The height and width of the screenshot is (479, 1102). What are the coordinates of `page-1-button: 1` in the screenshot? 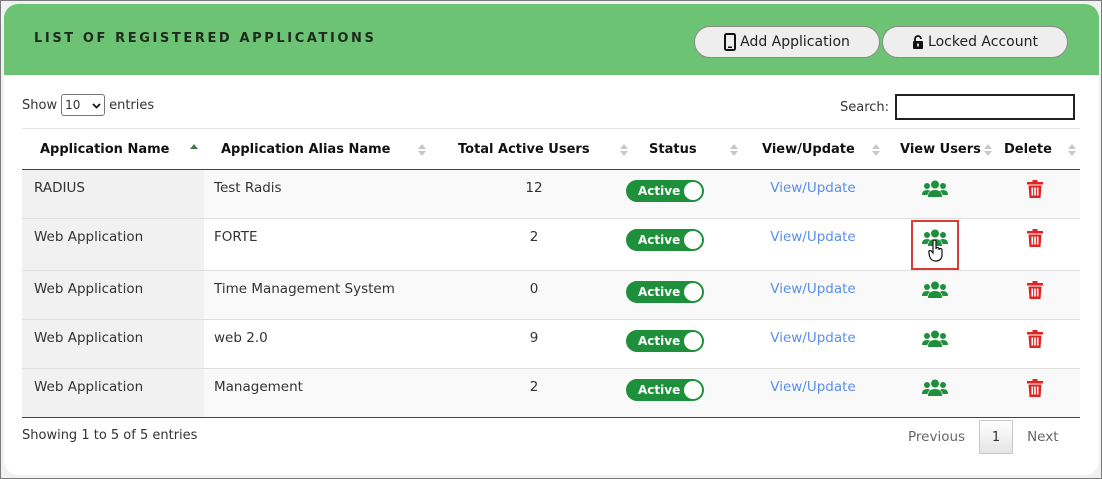 It's located at (996, 437).